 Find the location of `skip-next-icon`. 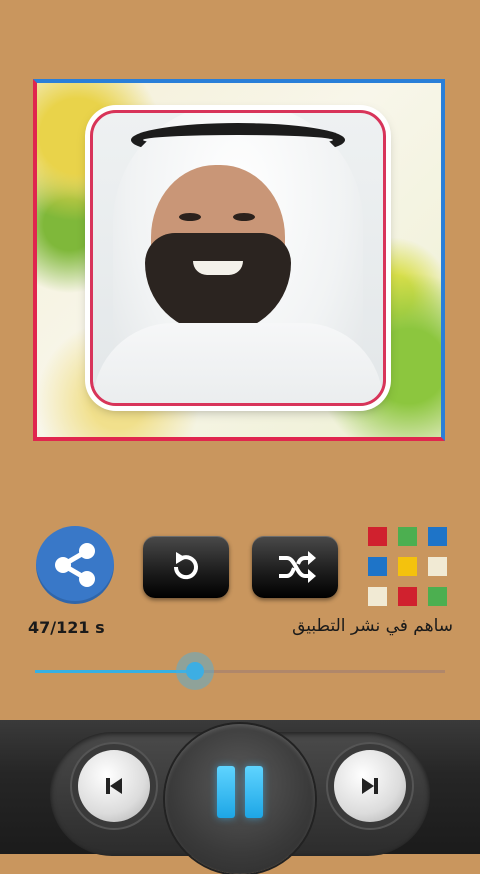

skip-next-icon is located at coordinates (370, 786).